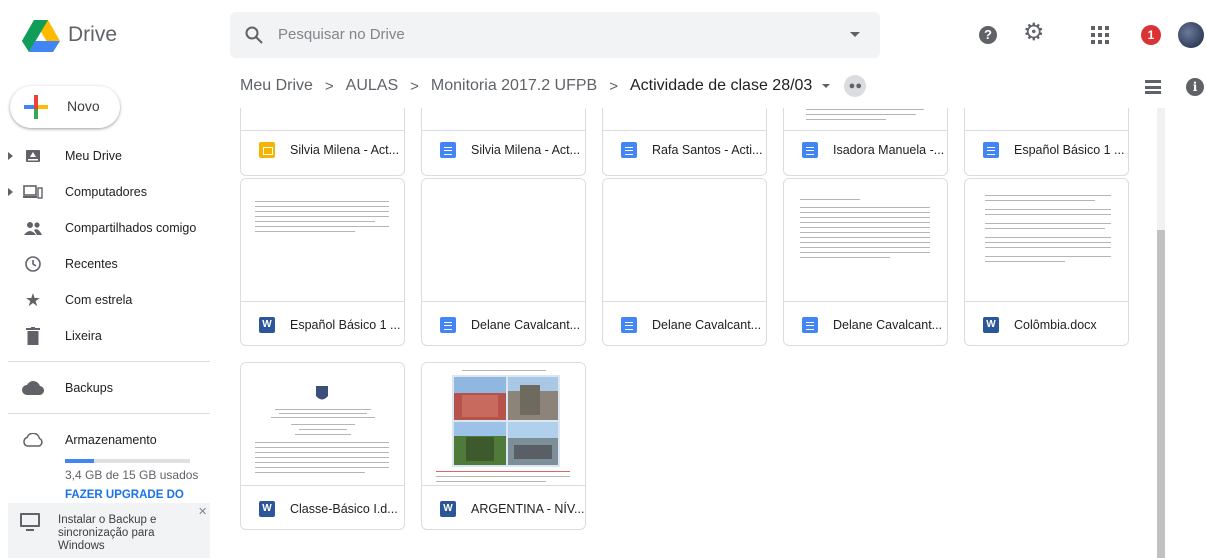  I want to click on sidebar-item-label: Recentes, so click(91, 264).